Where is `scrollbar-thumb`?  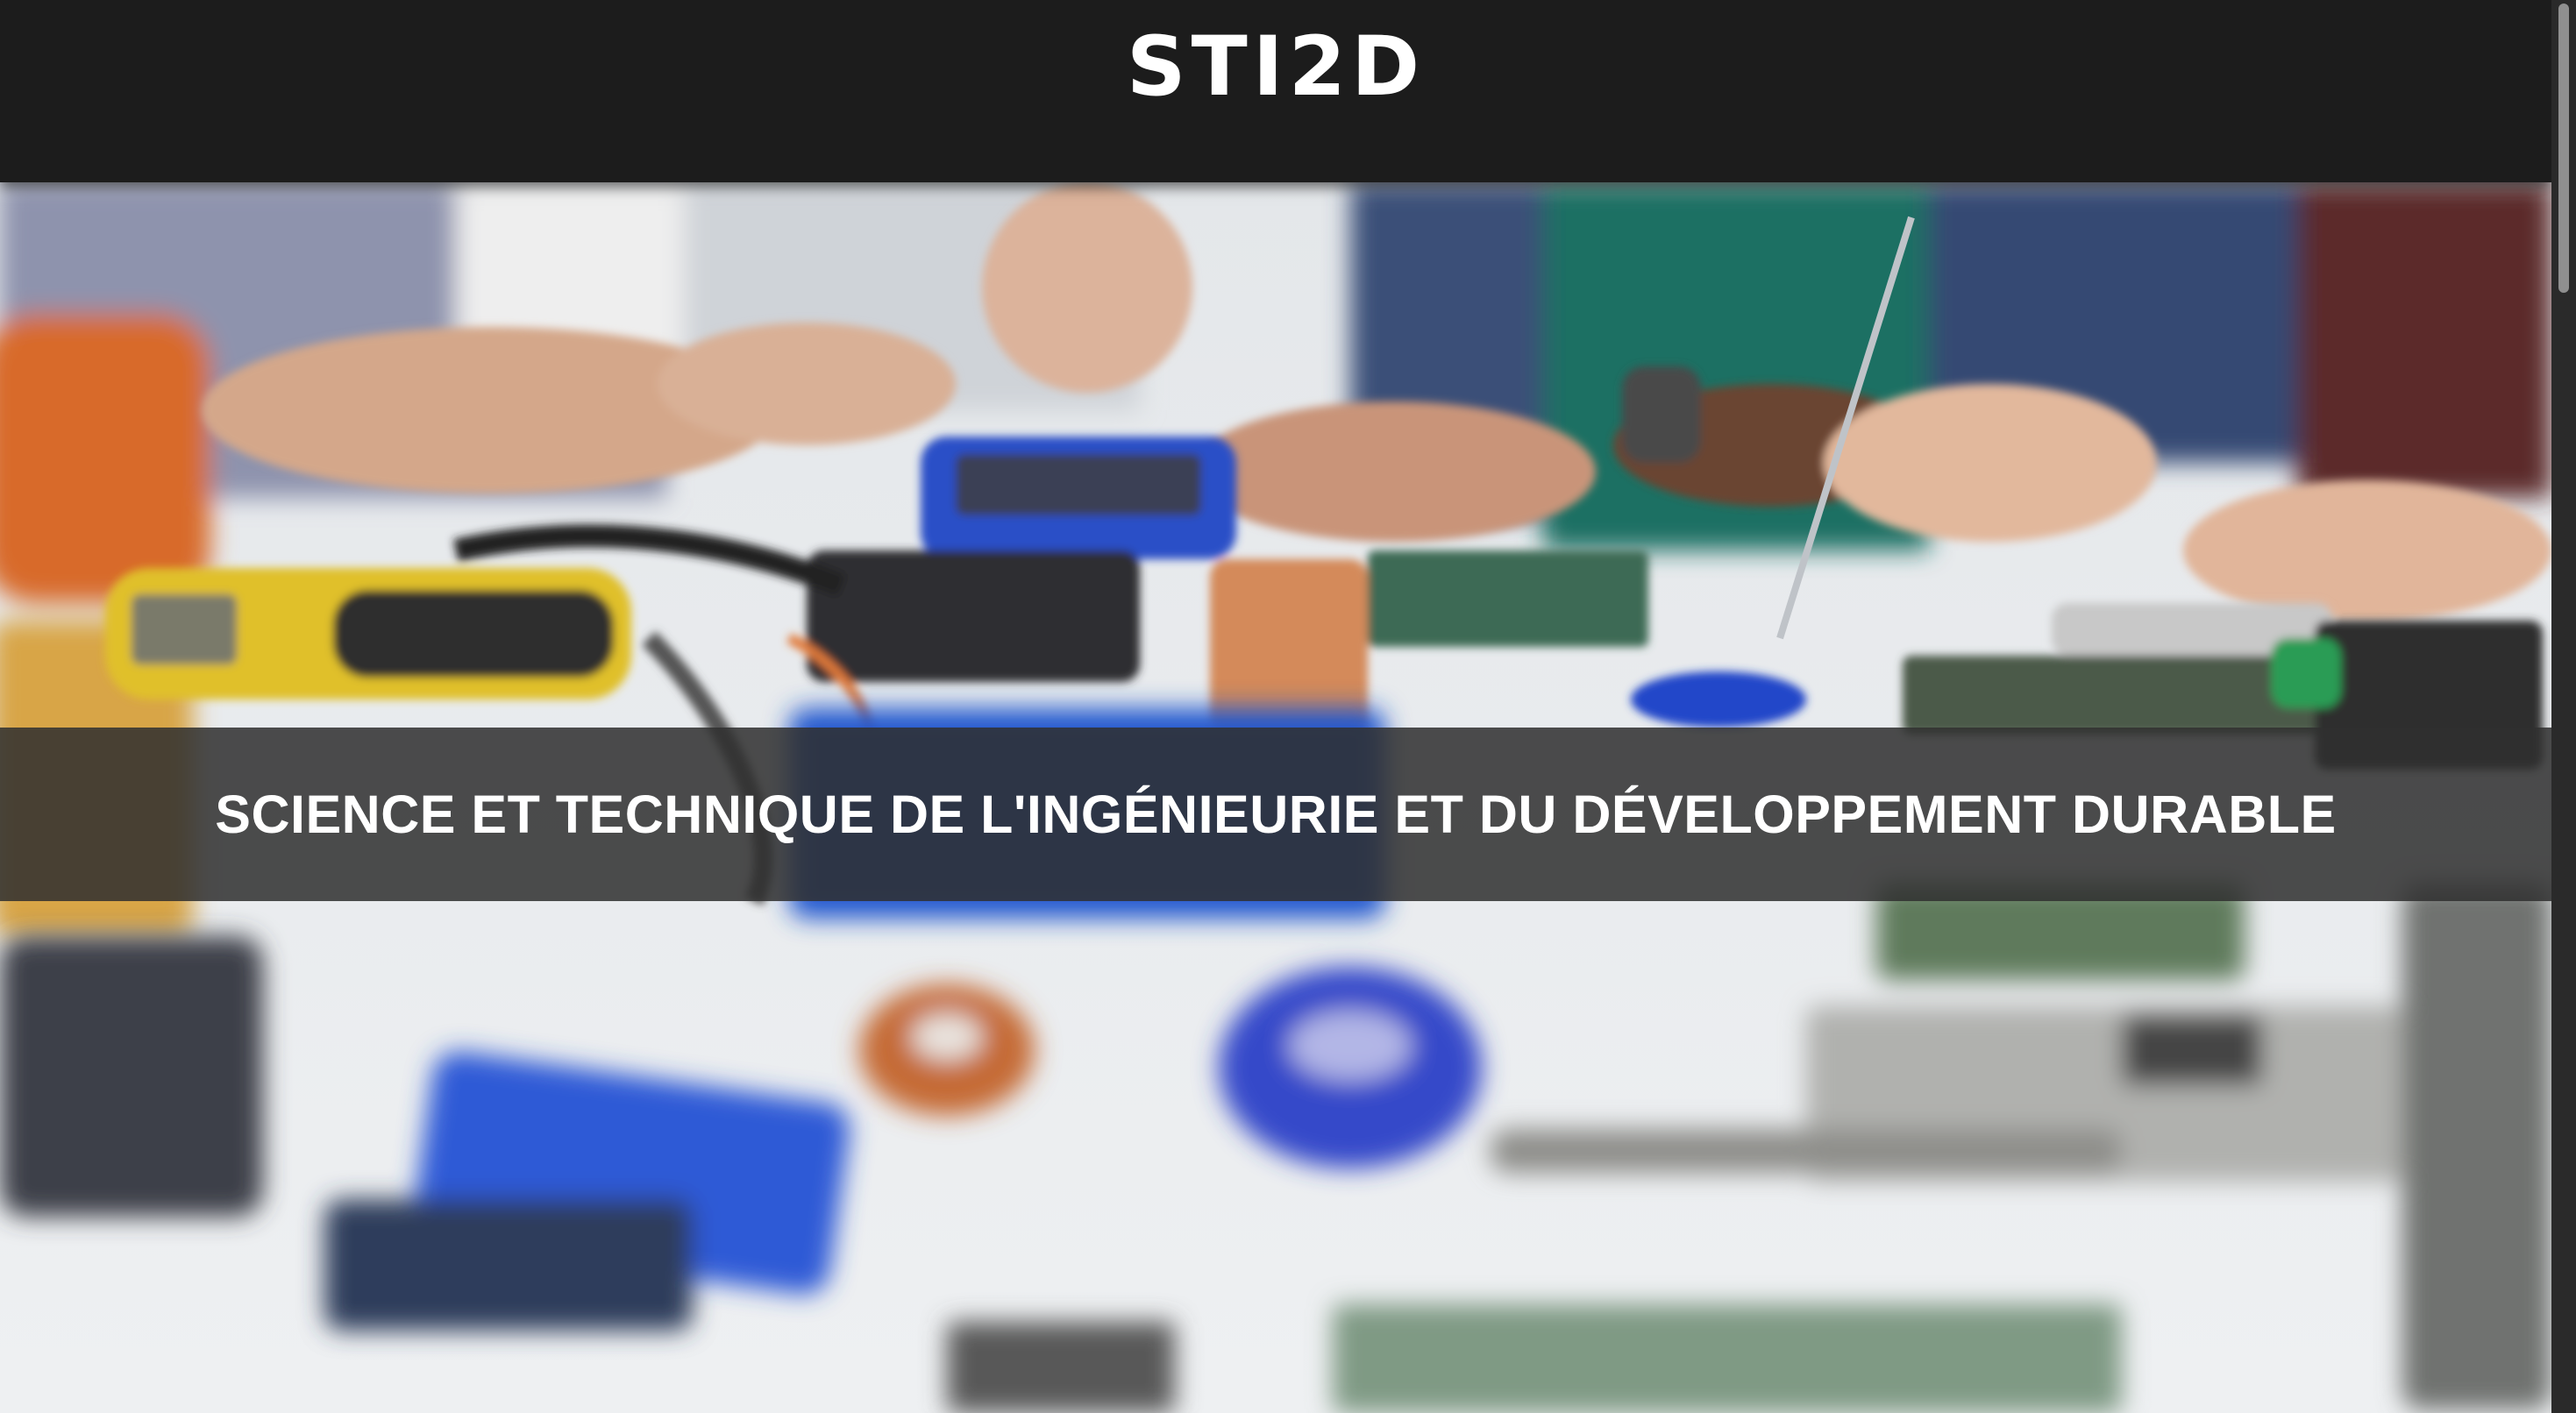
scrollbar-thumb is located at coordinates (2563, 148).